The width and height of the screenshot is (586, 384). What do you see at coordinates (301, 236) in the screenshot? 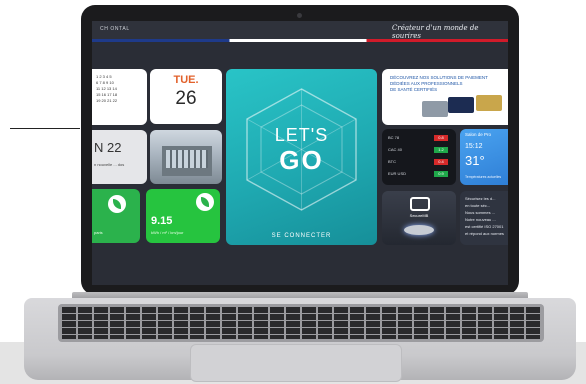
I see `connect-button: SE CONNECTER` at bounding box center [301, 236].